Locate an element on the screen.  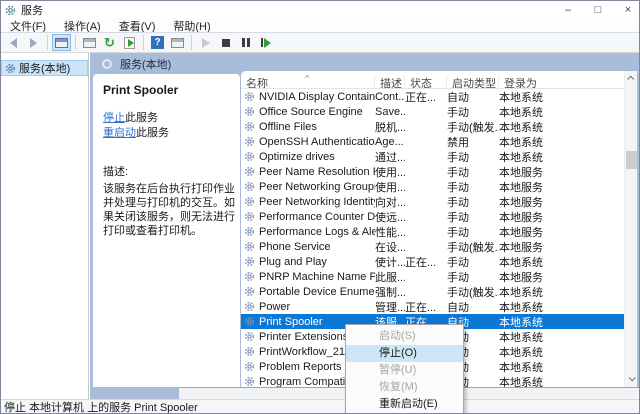
refresh-icon: ↻ is located at coordinates (109, 42).